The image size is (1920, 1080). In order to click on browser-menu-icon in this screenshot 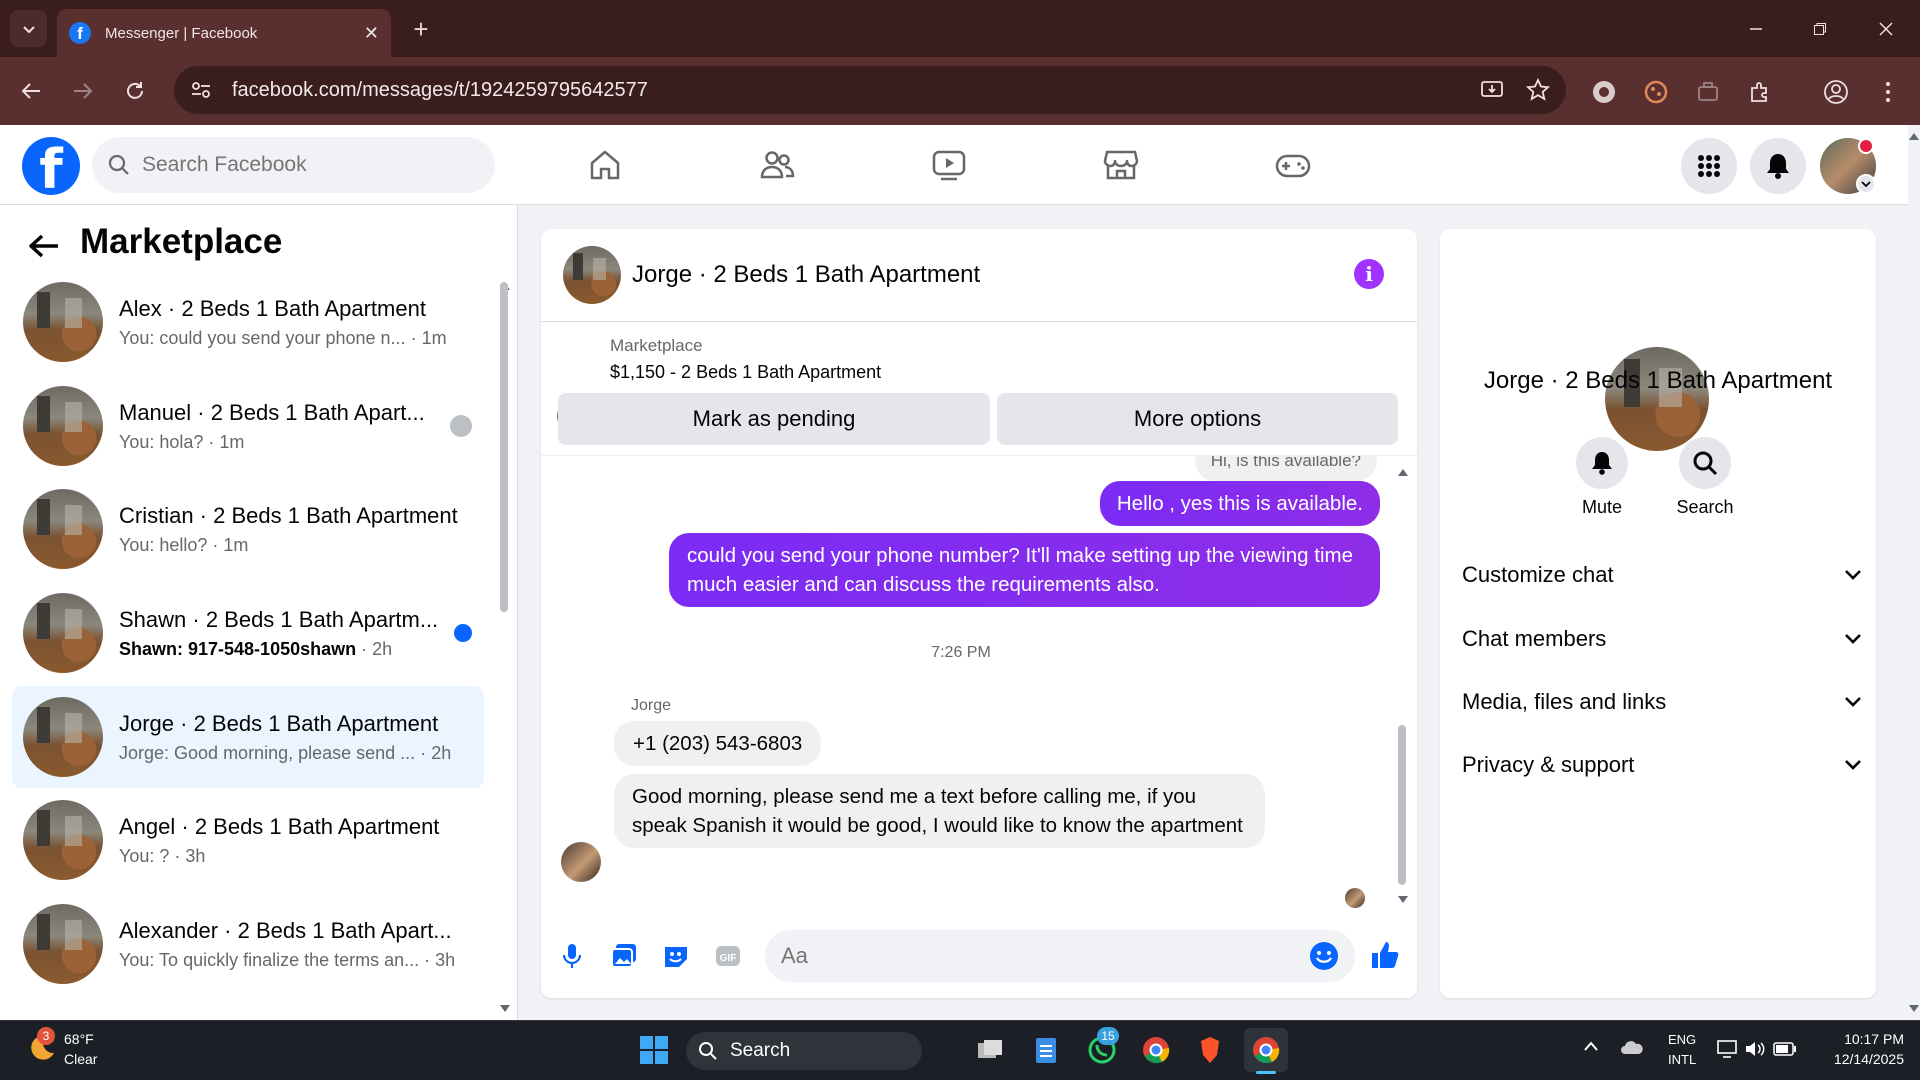, I will do `click(1888, 92)`.